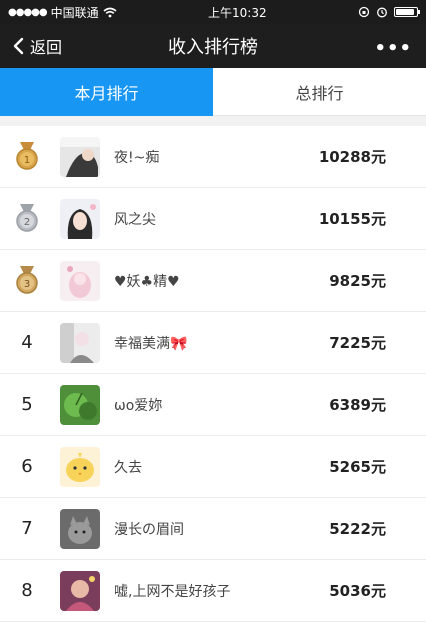 The width and height of the screenshot is (426, 622). I want to click on income-amount: 5222元, so click(357, 529).